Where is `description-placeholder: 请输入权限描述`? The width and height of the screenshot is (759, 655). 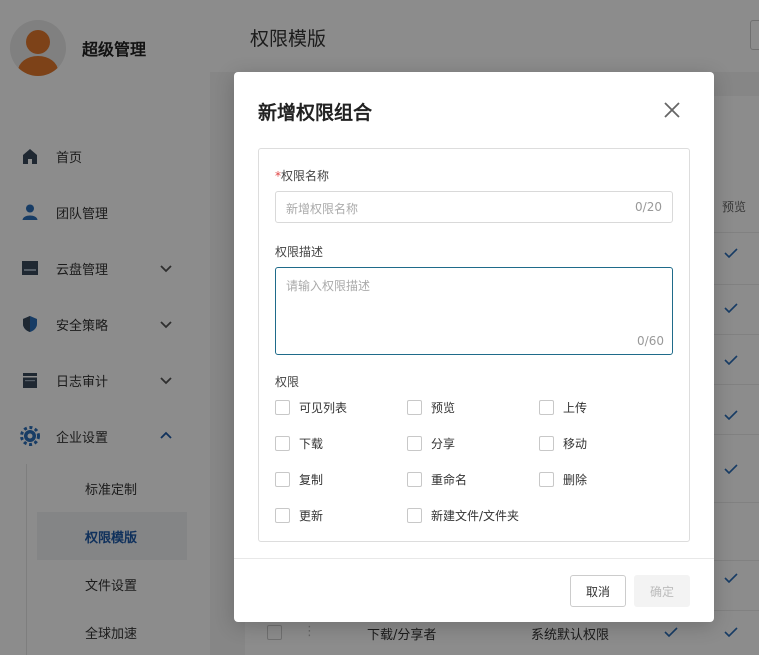
description-placeholder: 请输入权限描述 is located at coordinates (328, 286).